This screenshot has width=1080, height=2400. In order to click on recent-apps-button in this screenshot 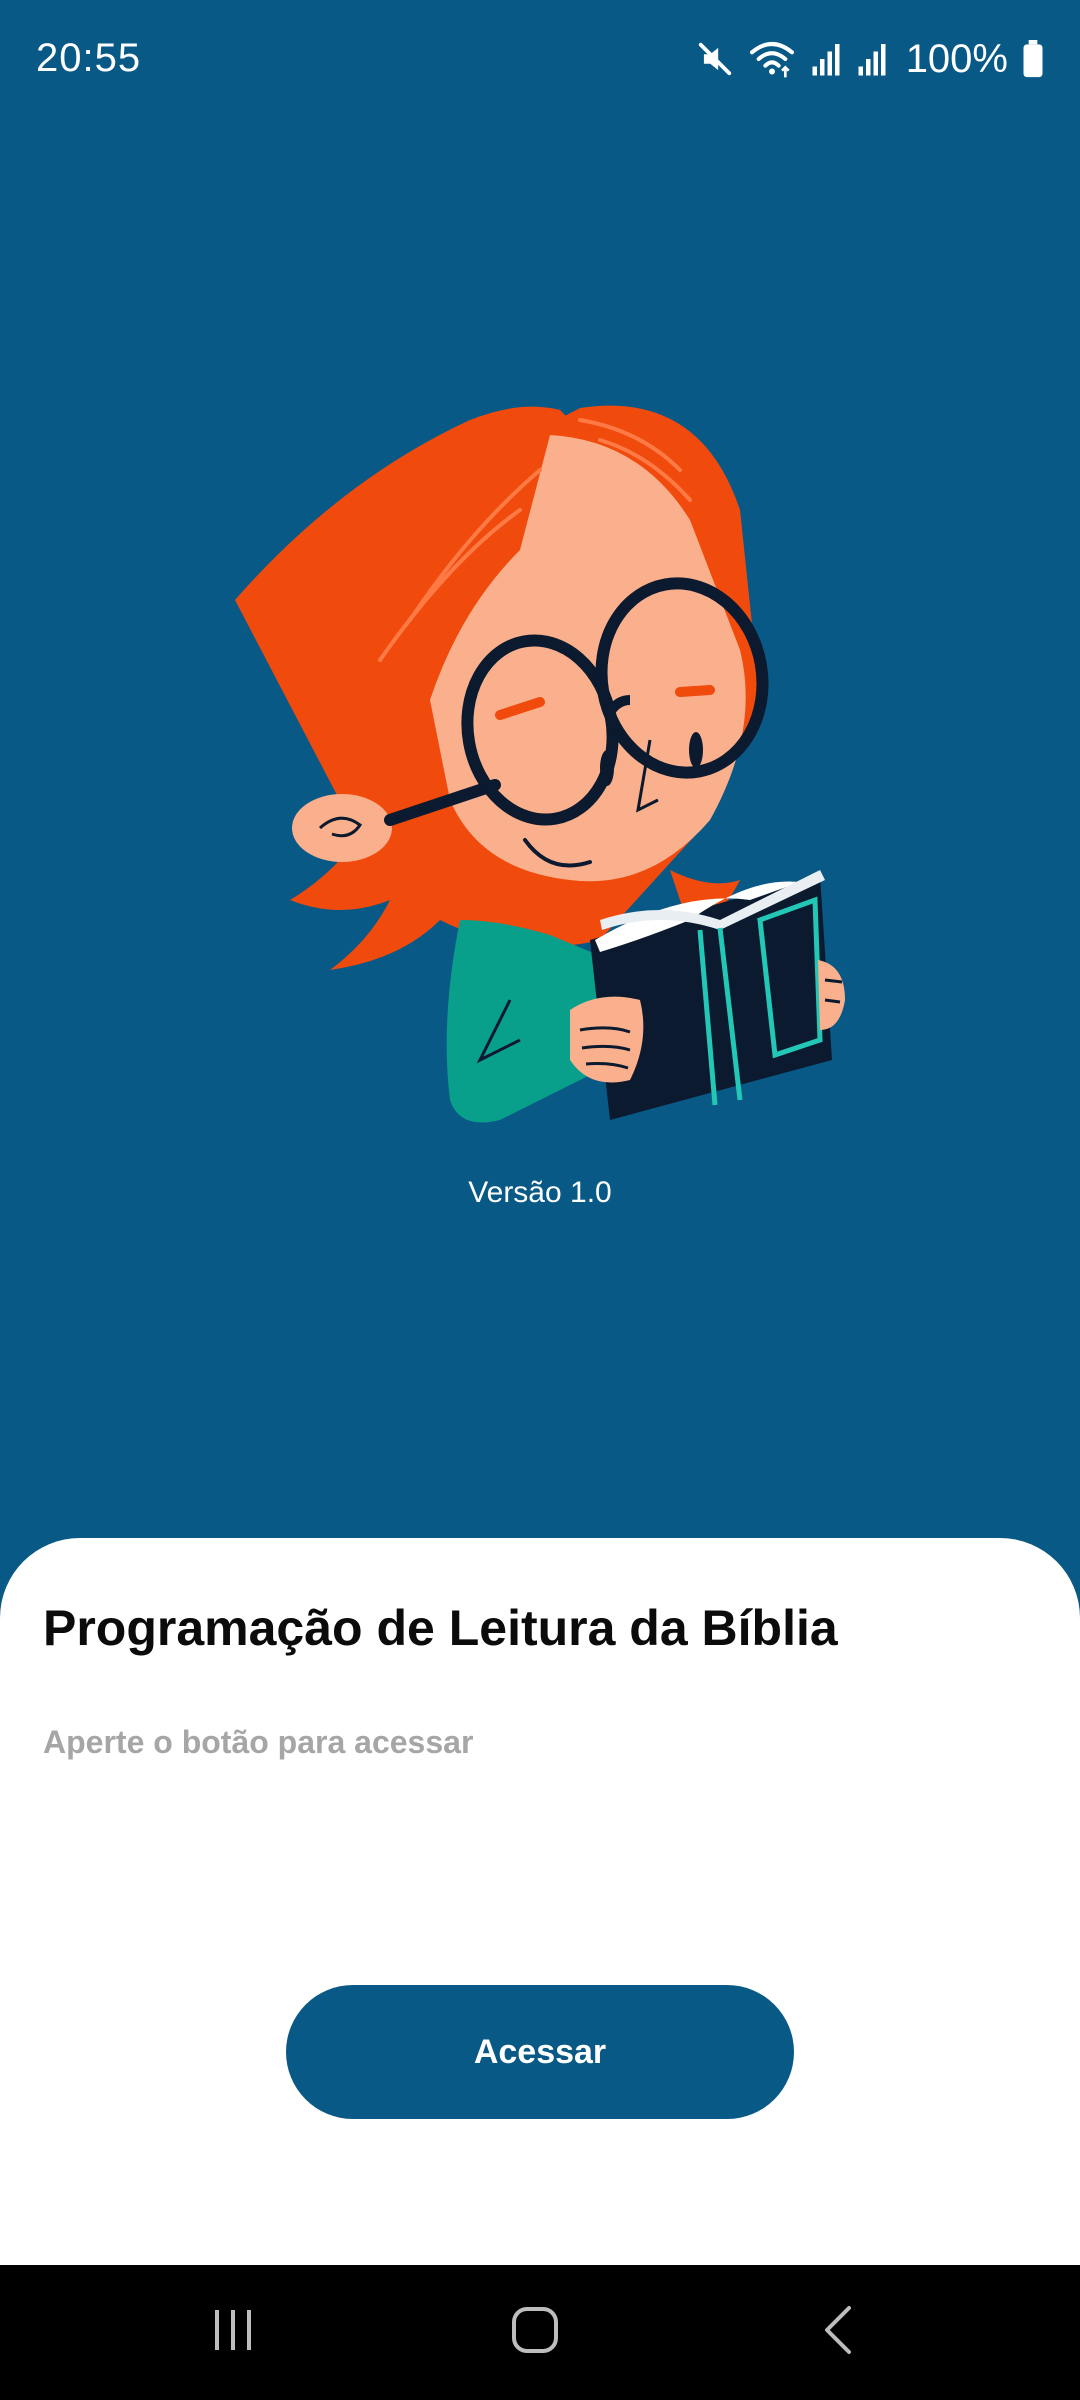, I will do `click(233, 2332)`.